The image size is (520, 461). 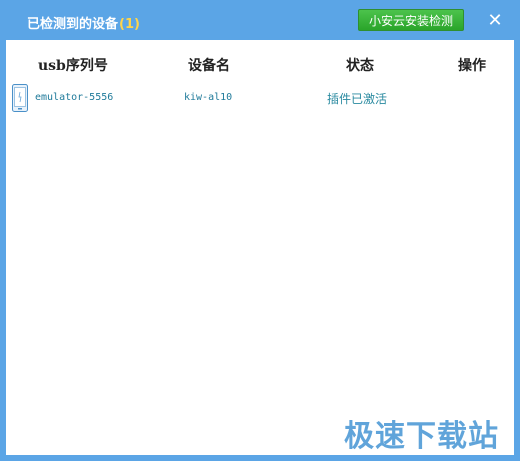 I want to click on dialog-title: 已检测到的设备(1), so click(x=83, y=22).